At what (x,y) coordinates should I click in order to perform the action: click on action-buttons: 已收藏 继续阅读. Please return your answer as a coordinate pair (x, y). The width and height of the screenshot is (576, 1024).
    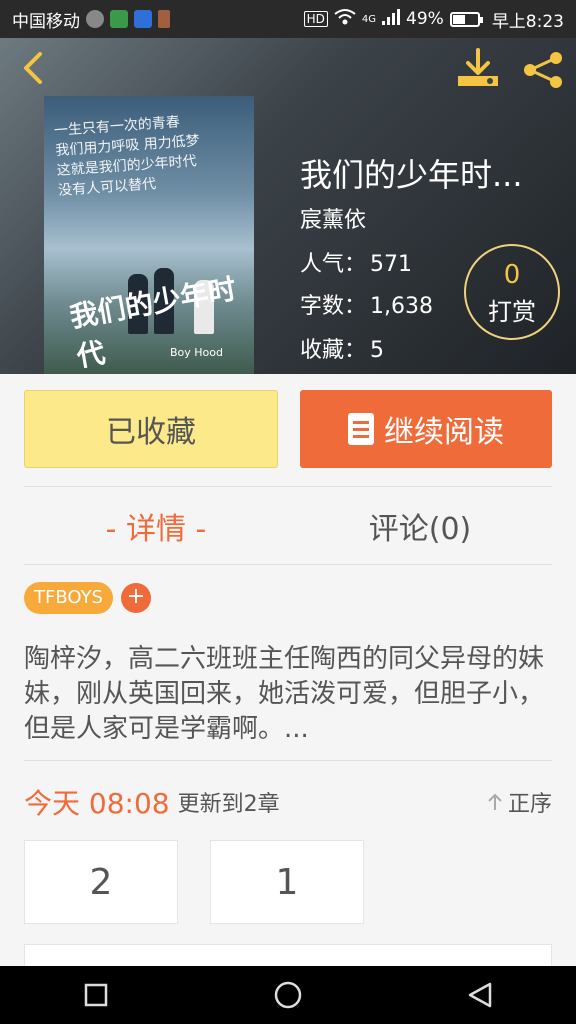
    Looking at the image, I should click on (288, 429).